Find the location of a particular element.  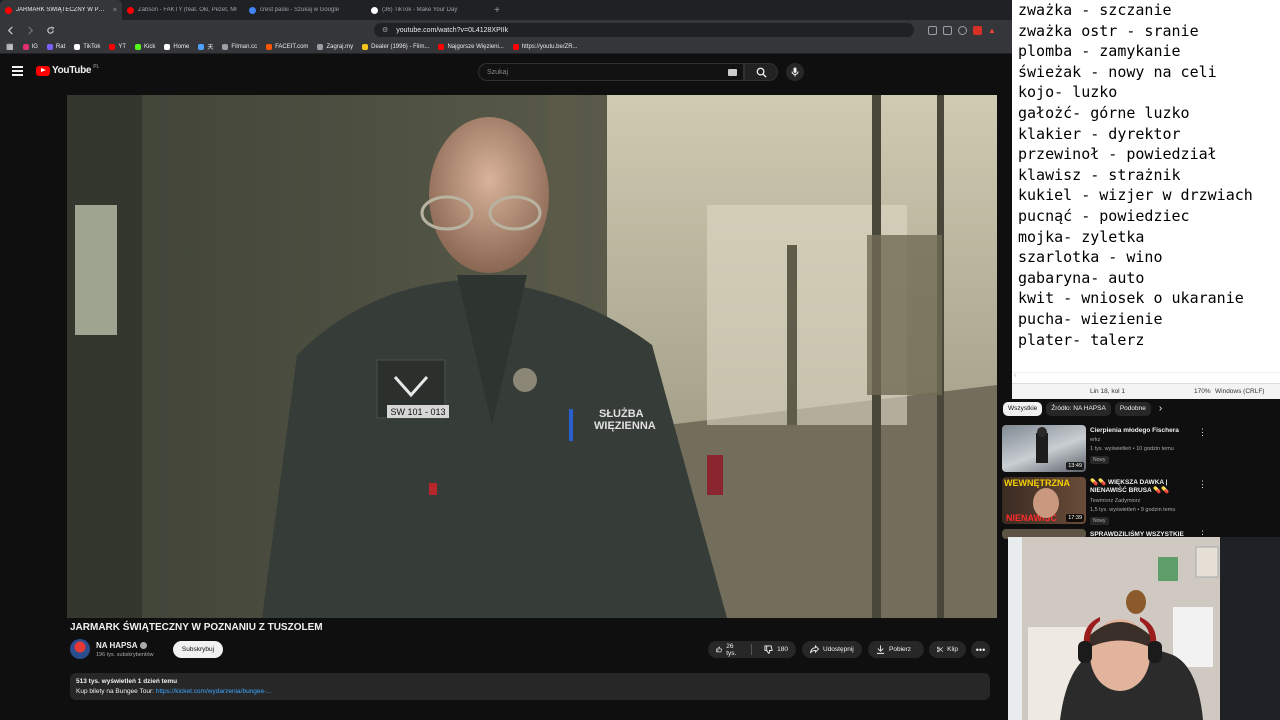

notepad-line: kukiel - wizjer w drzwiach is located at coordinates (1135, 195).